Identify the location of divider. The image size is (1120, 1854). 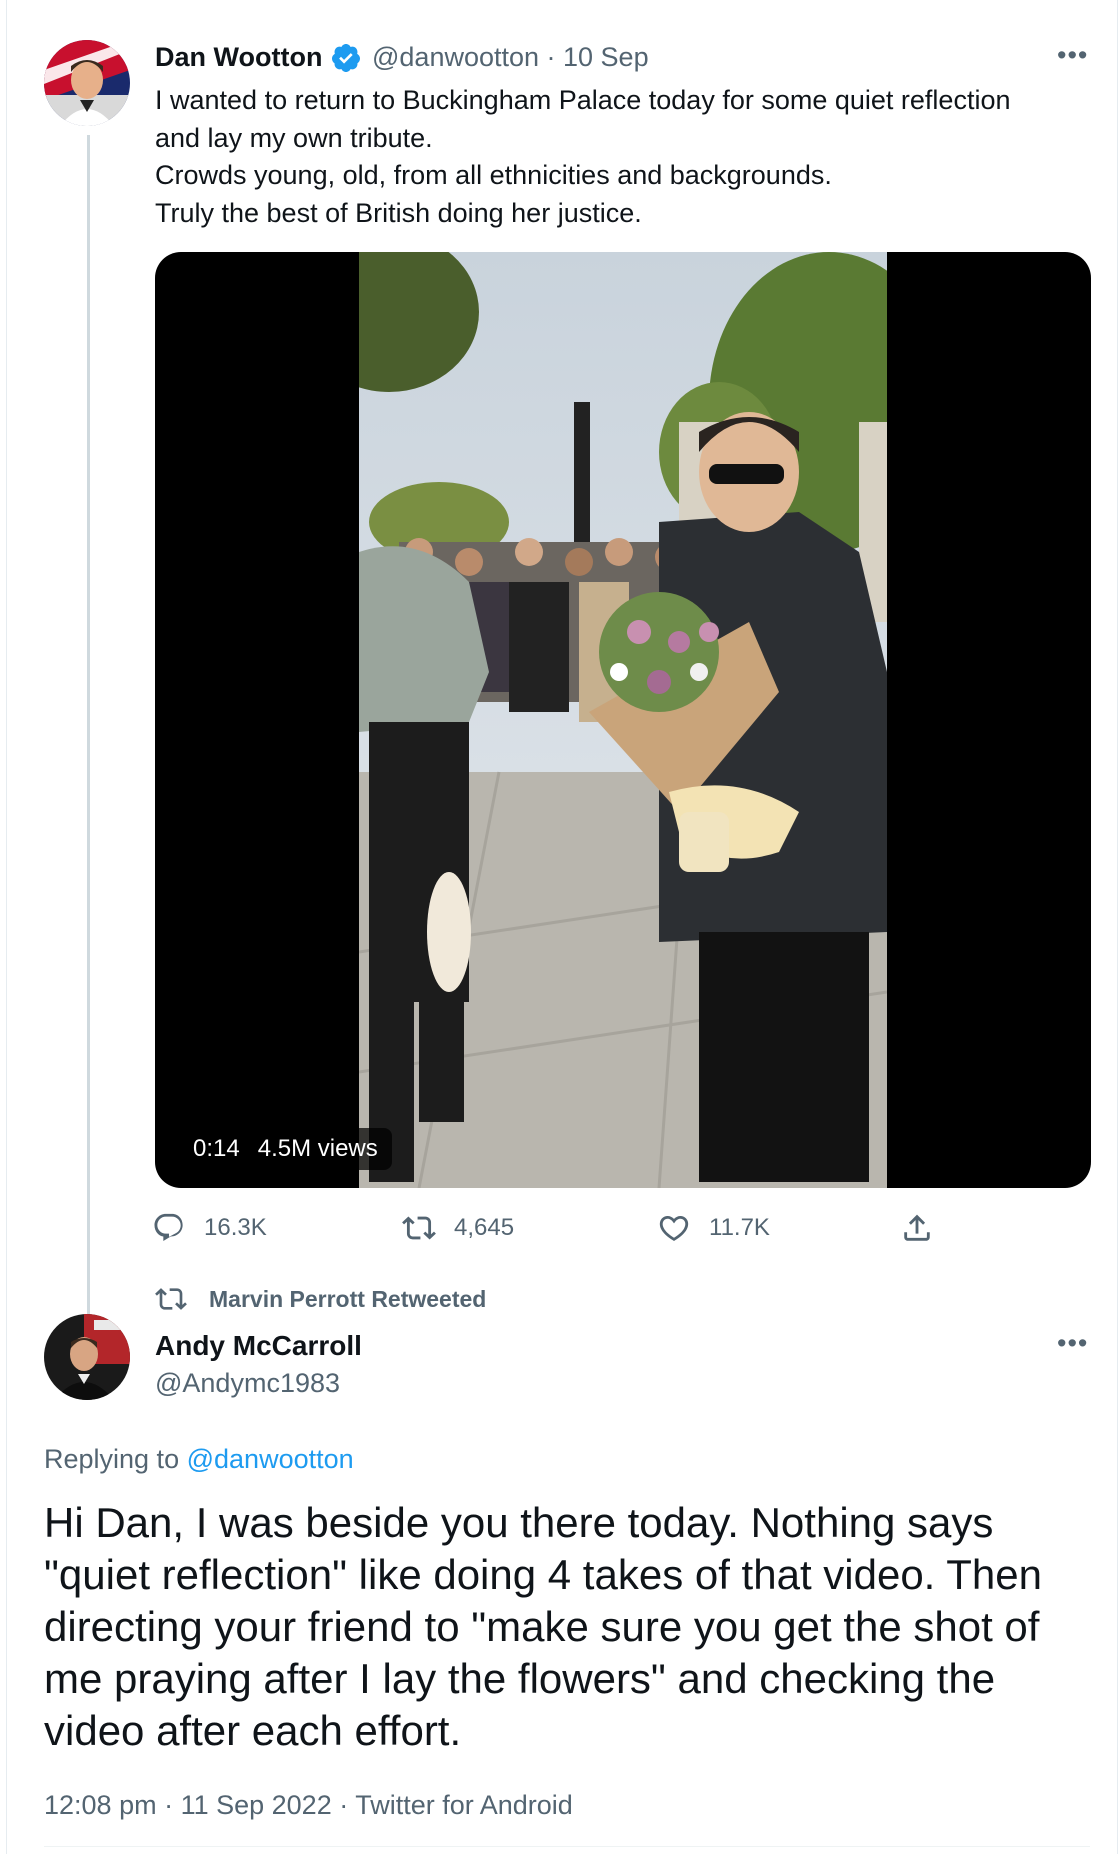
(567, 1846).